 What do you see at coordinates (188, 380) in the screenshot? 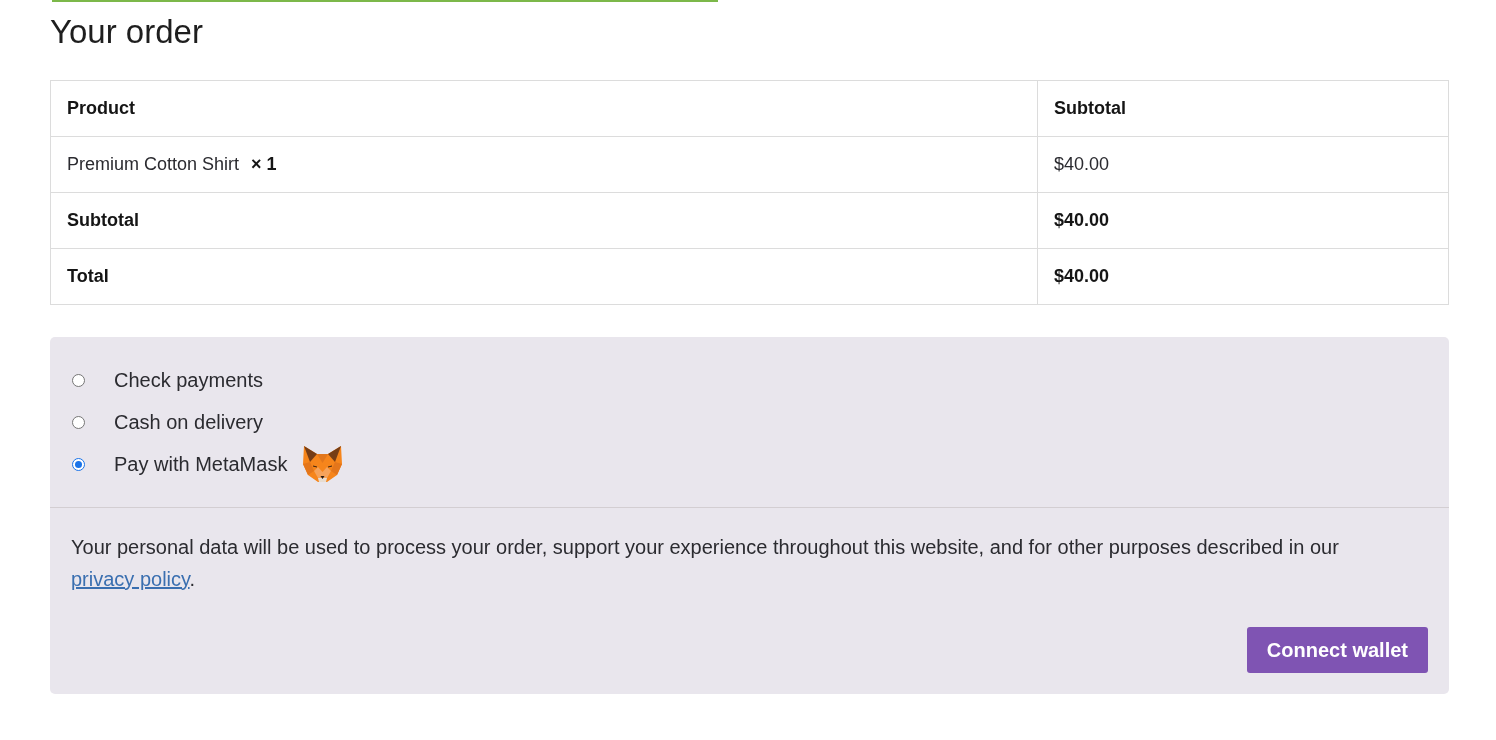
I see `payment-method-label: Check payments` at bounding box center [188, 380].